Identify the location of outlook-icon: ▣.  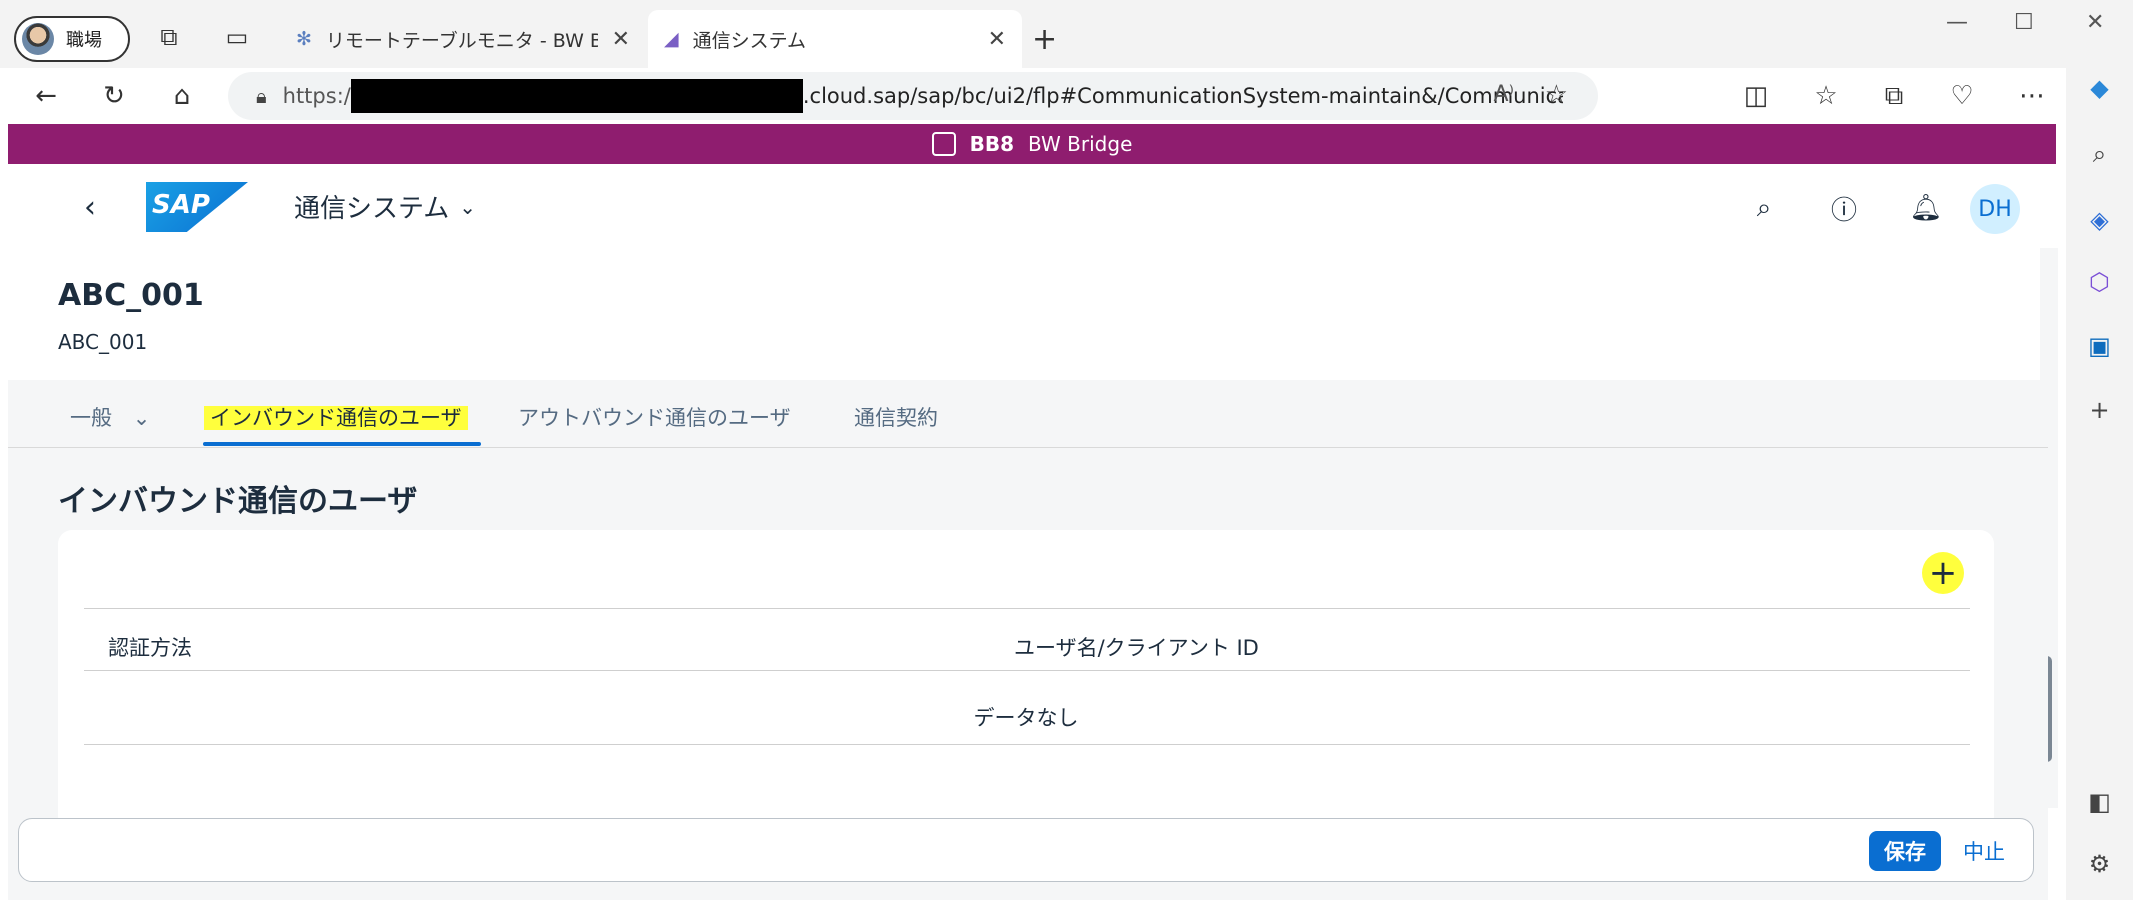
(2099, 346).